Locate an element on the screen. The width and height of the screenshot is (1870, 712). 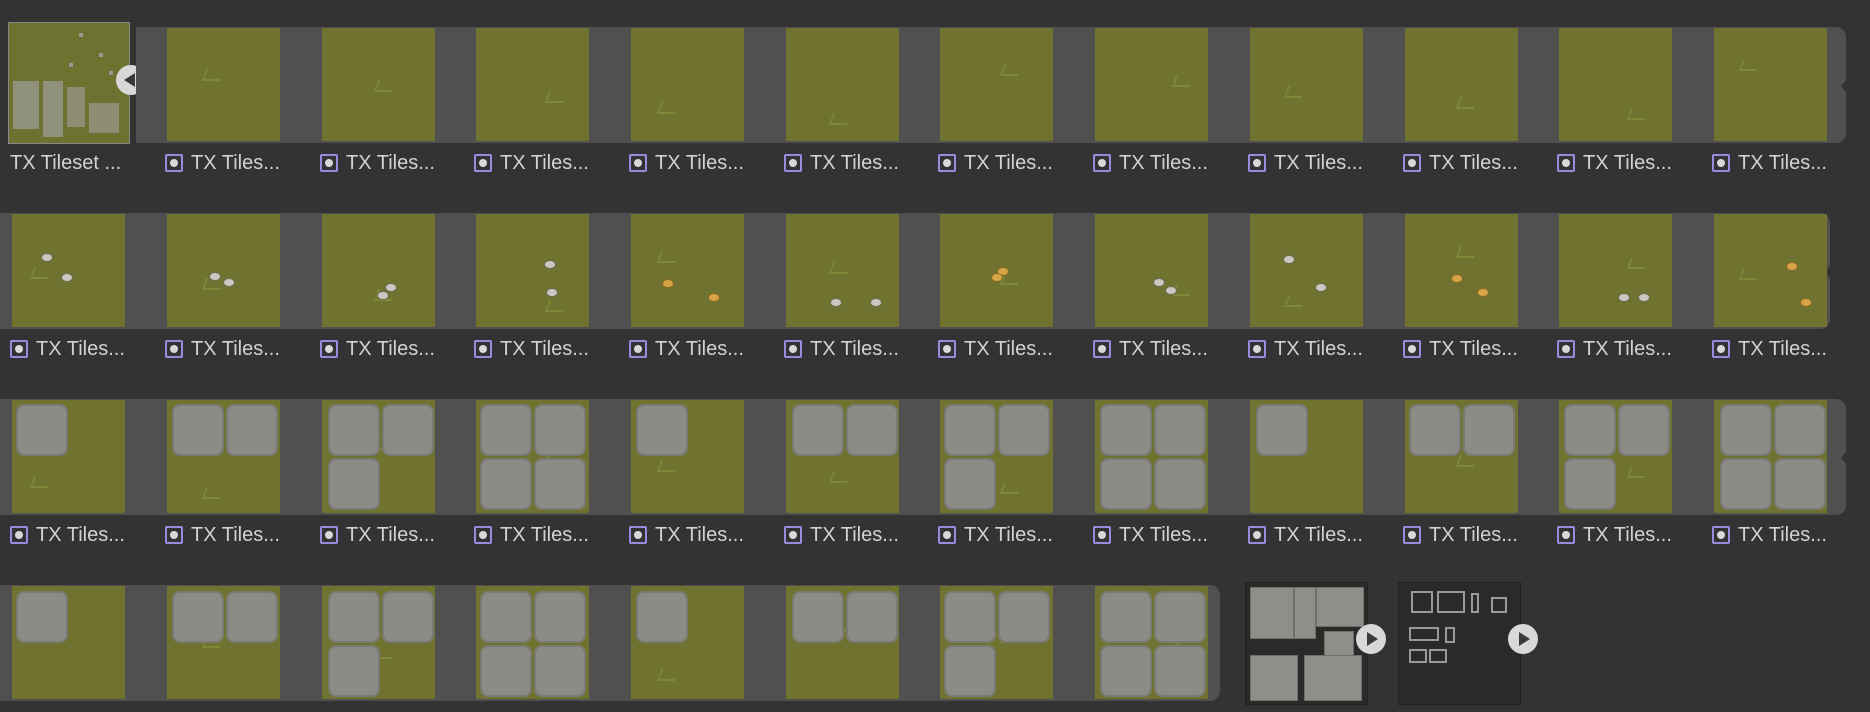
props-expand-button is located at coordinates (1523, 639).